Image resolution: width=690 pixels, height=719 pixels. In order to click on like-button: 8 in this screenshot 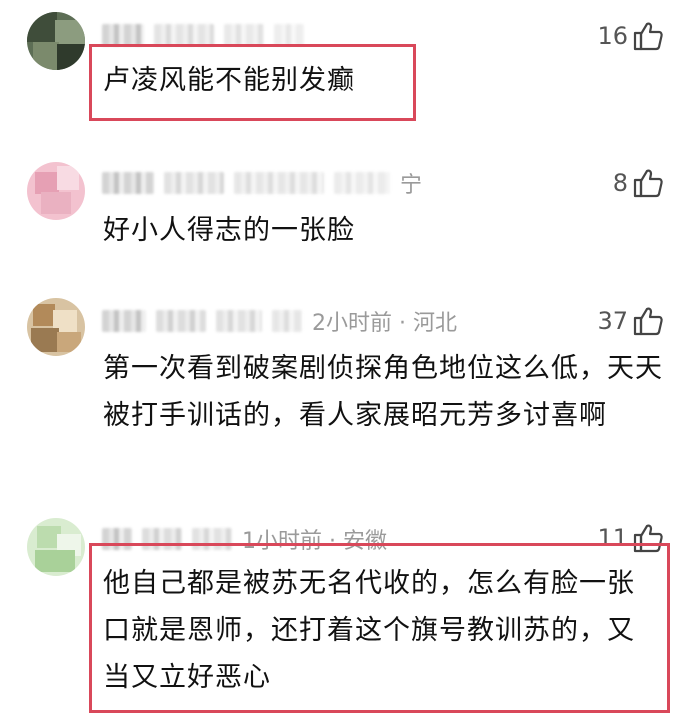, I will do `click(638, 183)`.